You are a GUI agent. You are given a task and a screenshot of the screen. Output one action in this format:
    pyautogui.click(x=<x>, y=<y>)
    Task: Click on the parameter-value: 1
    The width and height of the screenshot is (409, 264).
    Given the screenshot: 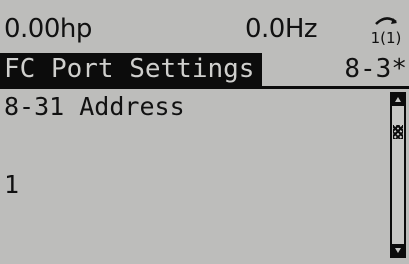 What is the action you would take?
    pyautogui.click(x=11, y=185)
    